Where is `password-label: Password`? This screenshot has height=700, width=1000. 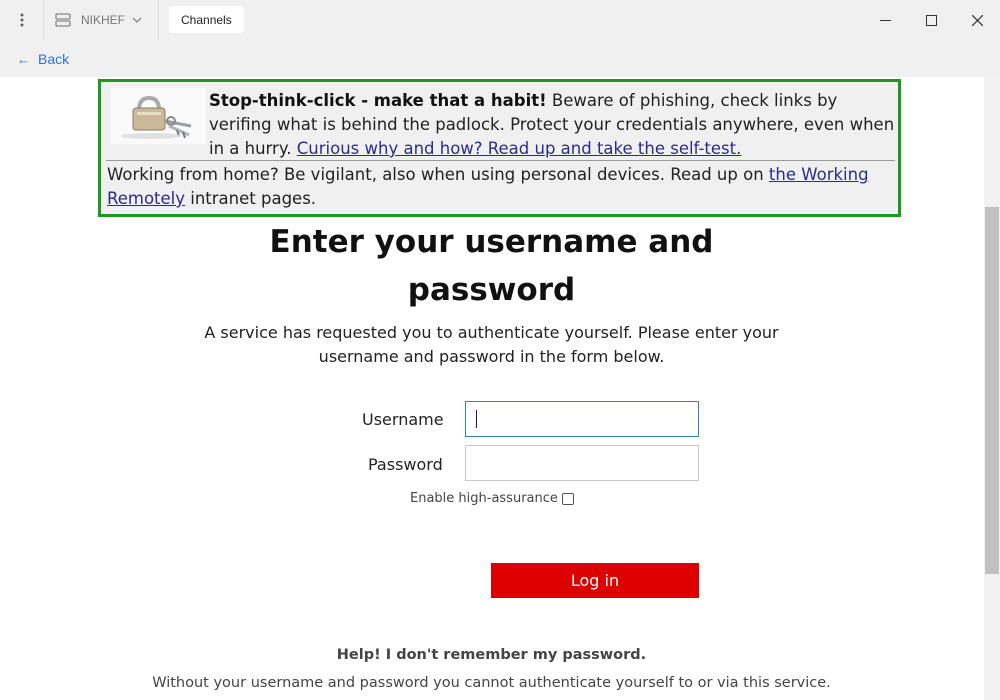
password-label: Password is located at coordinates (405, 464).